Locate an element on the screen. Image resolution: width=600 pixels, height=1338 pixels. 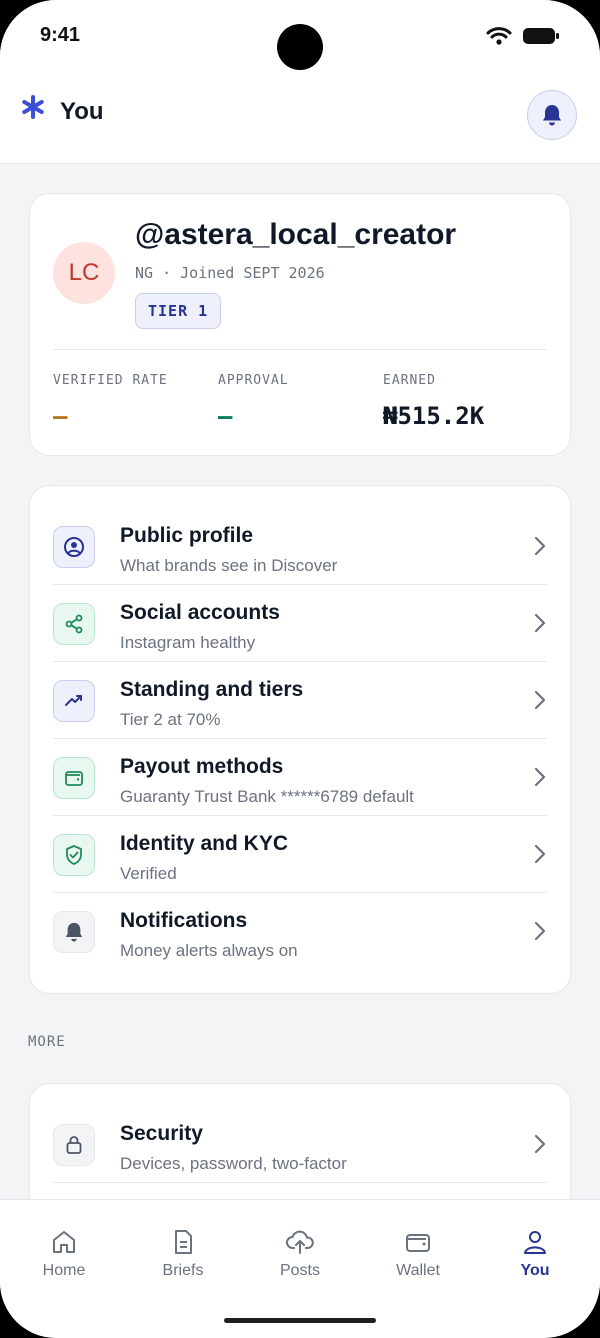
profile-handle: @astera_local_creator is located at coordinates (296, 234).